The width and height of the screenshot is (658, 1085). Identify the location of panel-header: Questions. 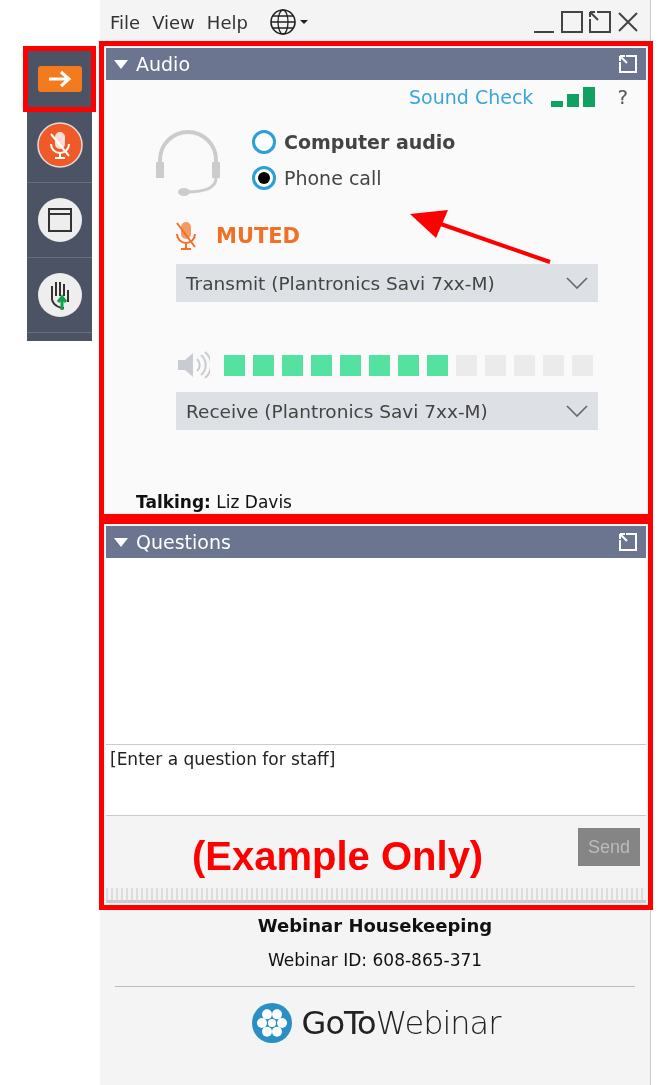
(376, 542).